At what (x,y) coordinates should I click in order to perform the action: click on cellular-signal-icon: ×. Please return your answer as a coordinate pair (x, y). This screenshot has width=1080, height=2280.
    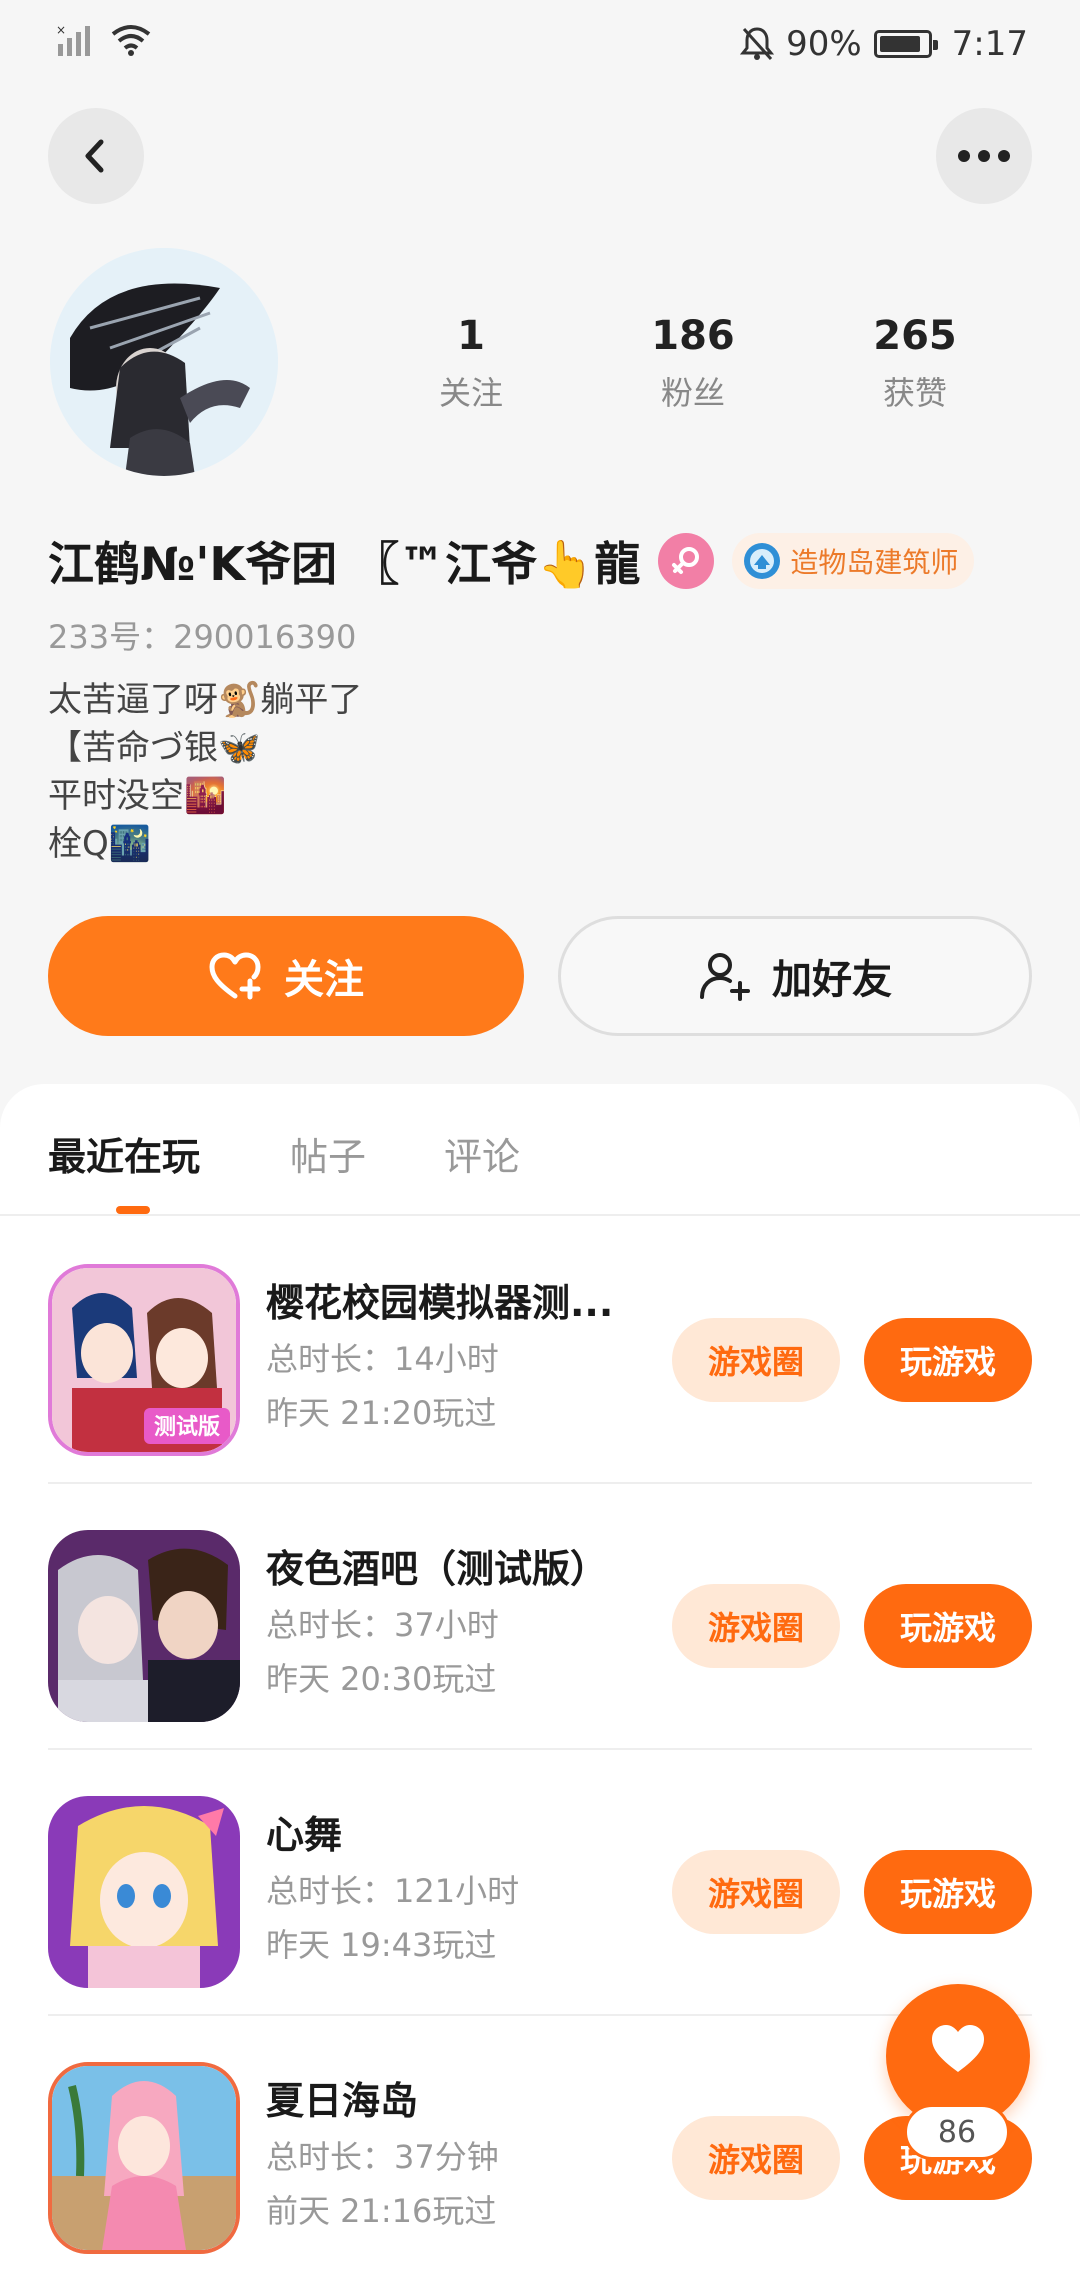
    Looking at the image, I should click on (73, 39).